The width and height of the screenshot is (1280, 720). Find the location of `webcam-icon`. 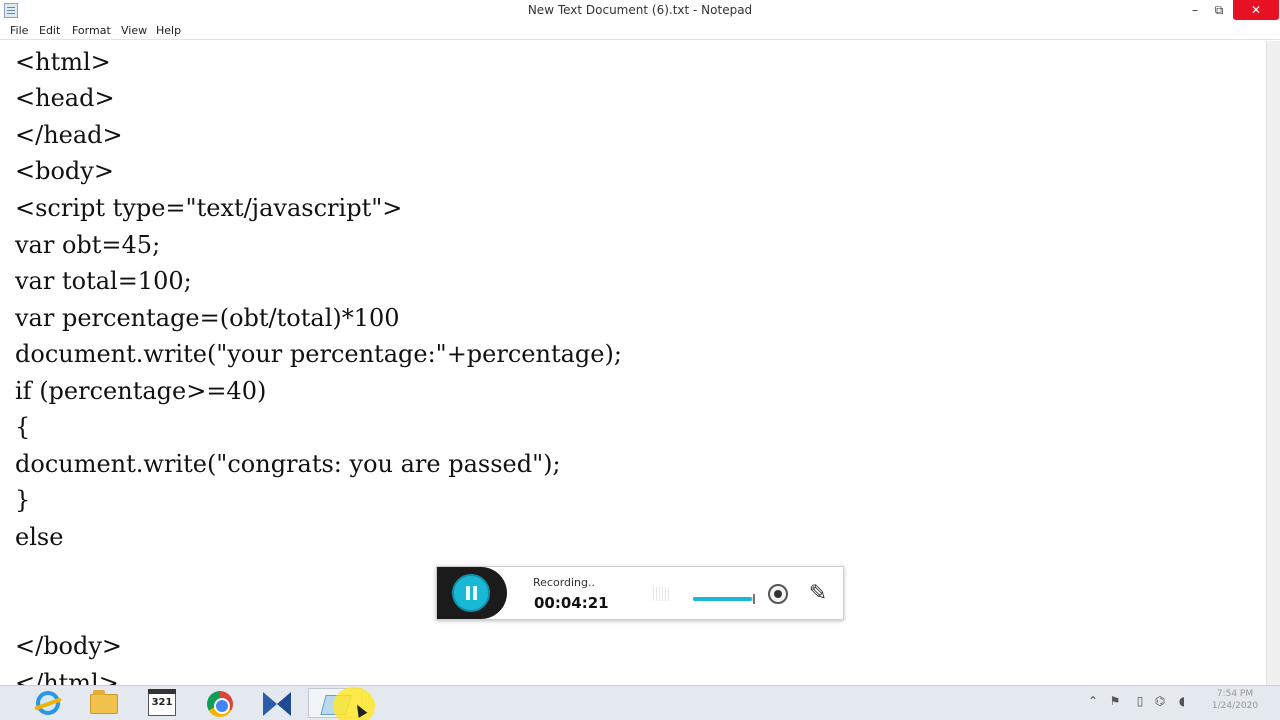

webcam-icon is located at coordinates (778, 594).